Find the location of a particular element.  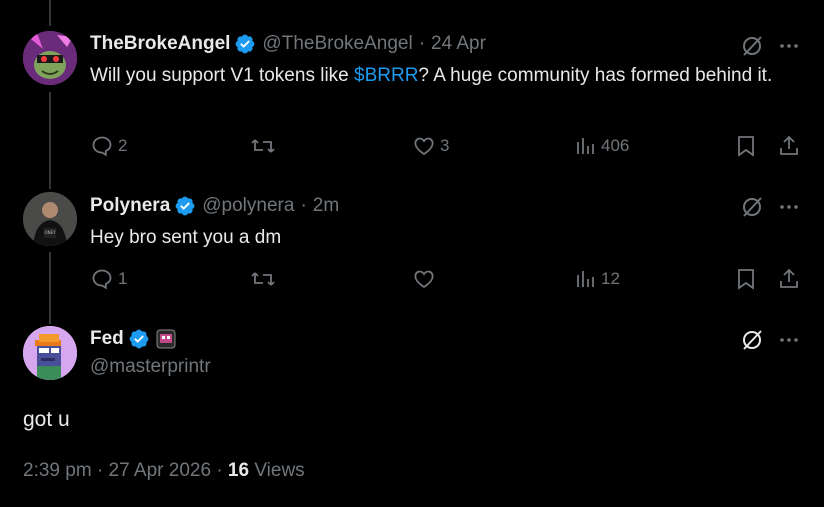

like-button: 3 is located at coordinates (430, 146).